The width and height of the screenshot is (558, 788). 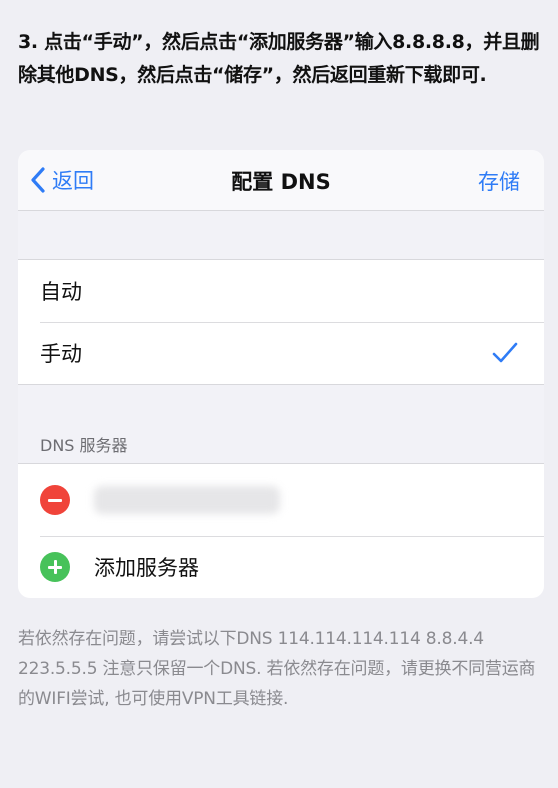 What do you see at coordinates (84, 445) in the screenshot?
I see `dns-servers-header: DNS 服务器` at bounding box center [84, 445].